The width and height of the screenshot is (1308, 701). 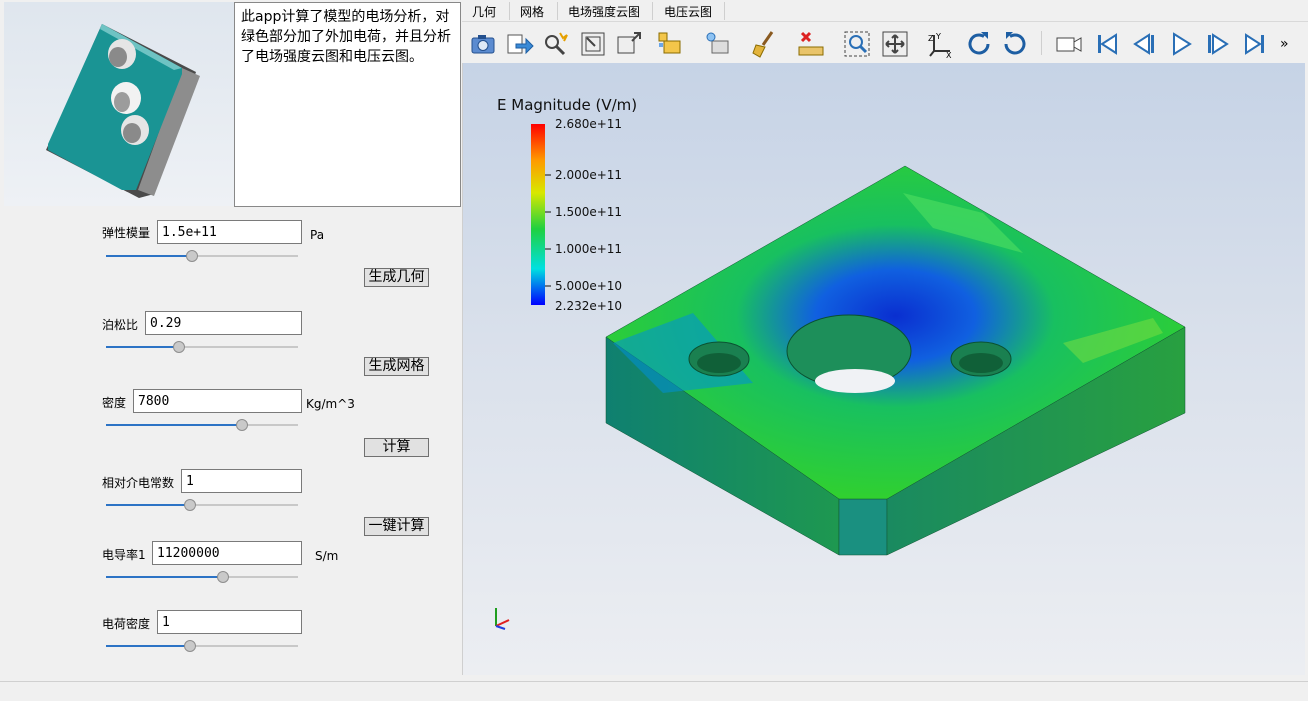 I want to click on select-cells-icon, so click(x=671, y=44).